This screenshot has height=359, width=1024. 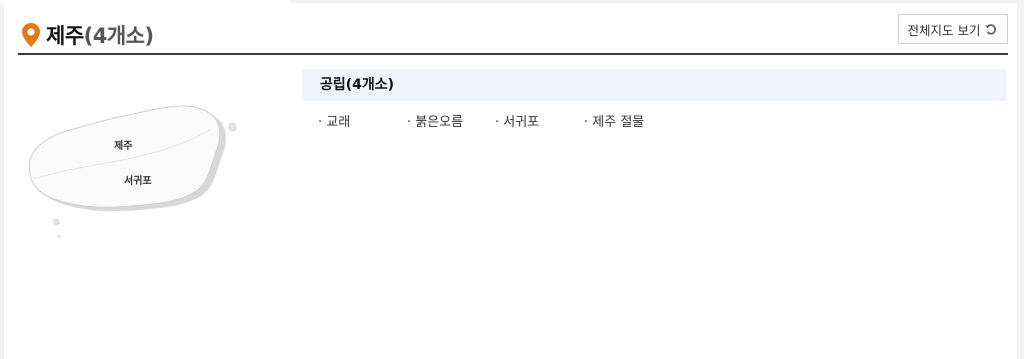 I want to click on refresh-icon, so click(x=991, y=29).